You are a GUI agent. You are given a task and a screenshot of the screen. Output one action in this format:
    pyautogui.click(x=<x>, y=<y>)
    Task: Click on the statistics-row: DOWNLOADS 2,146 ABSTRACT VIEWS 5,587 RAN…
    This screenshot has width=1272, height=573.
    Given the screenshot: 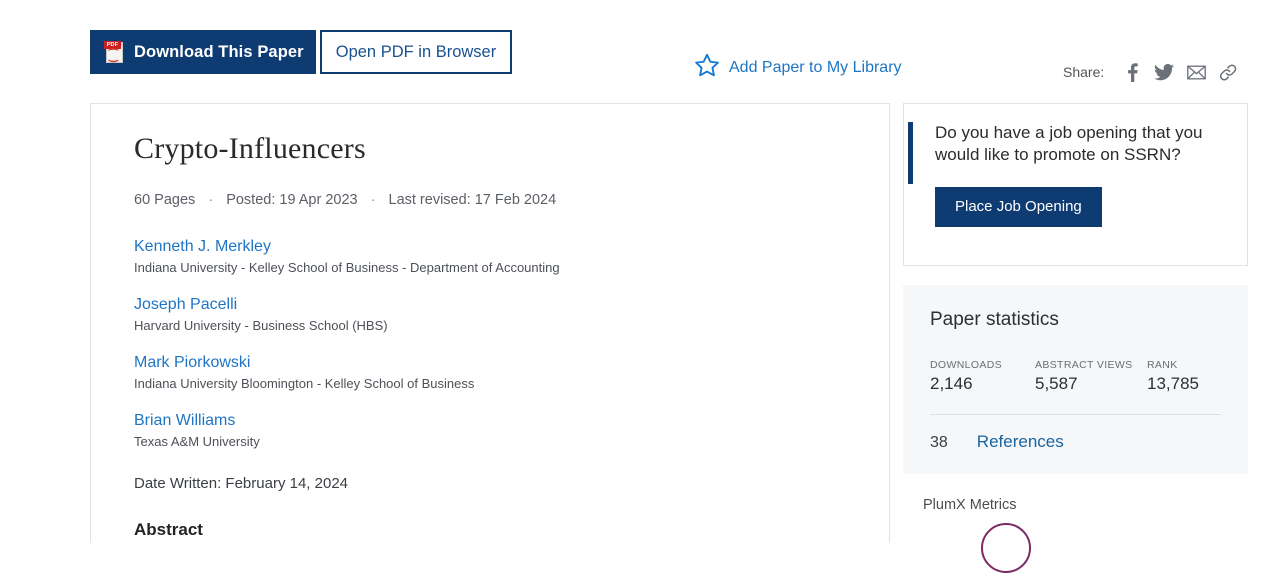 What is the action you would take?
    pyautogui.click(x=1075, y=376)
    